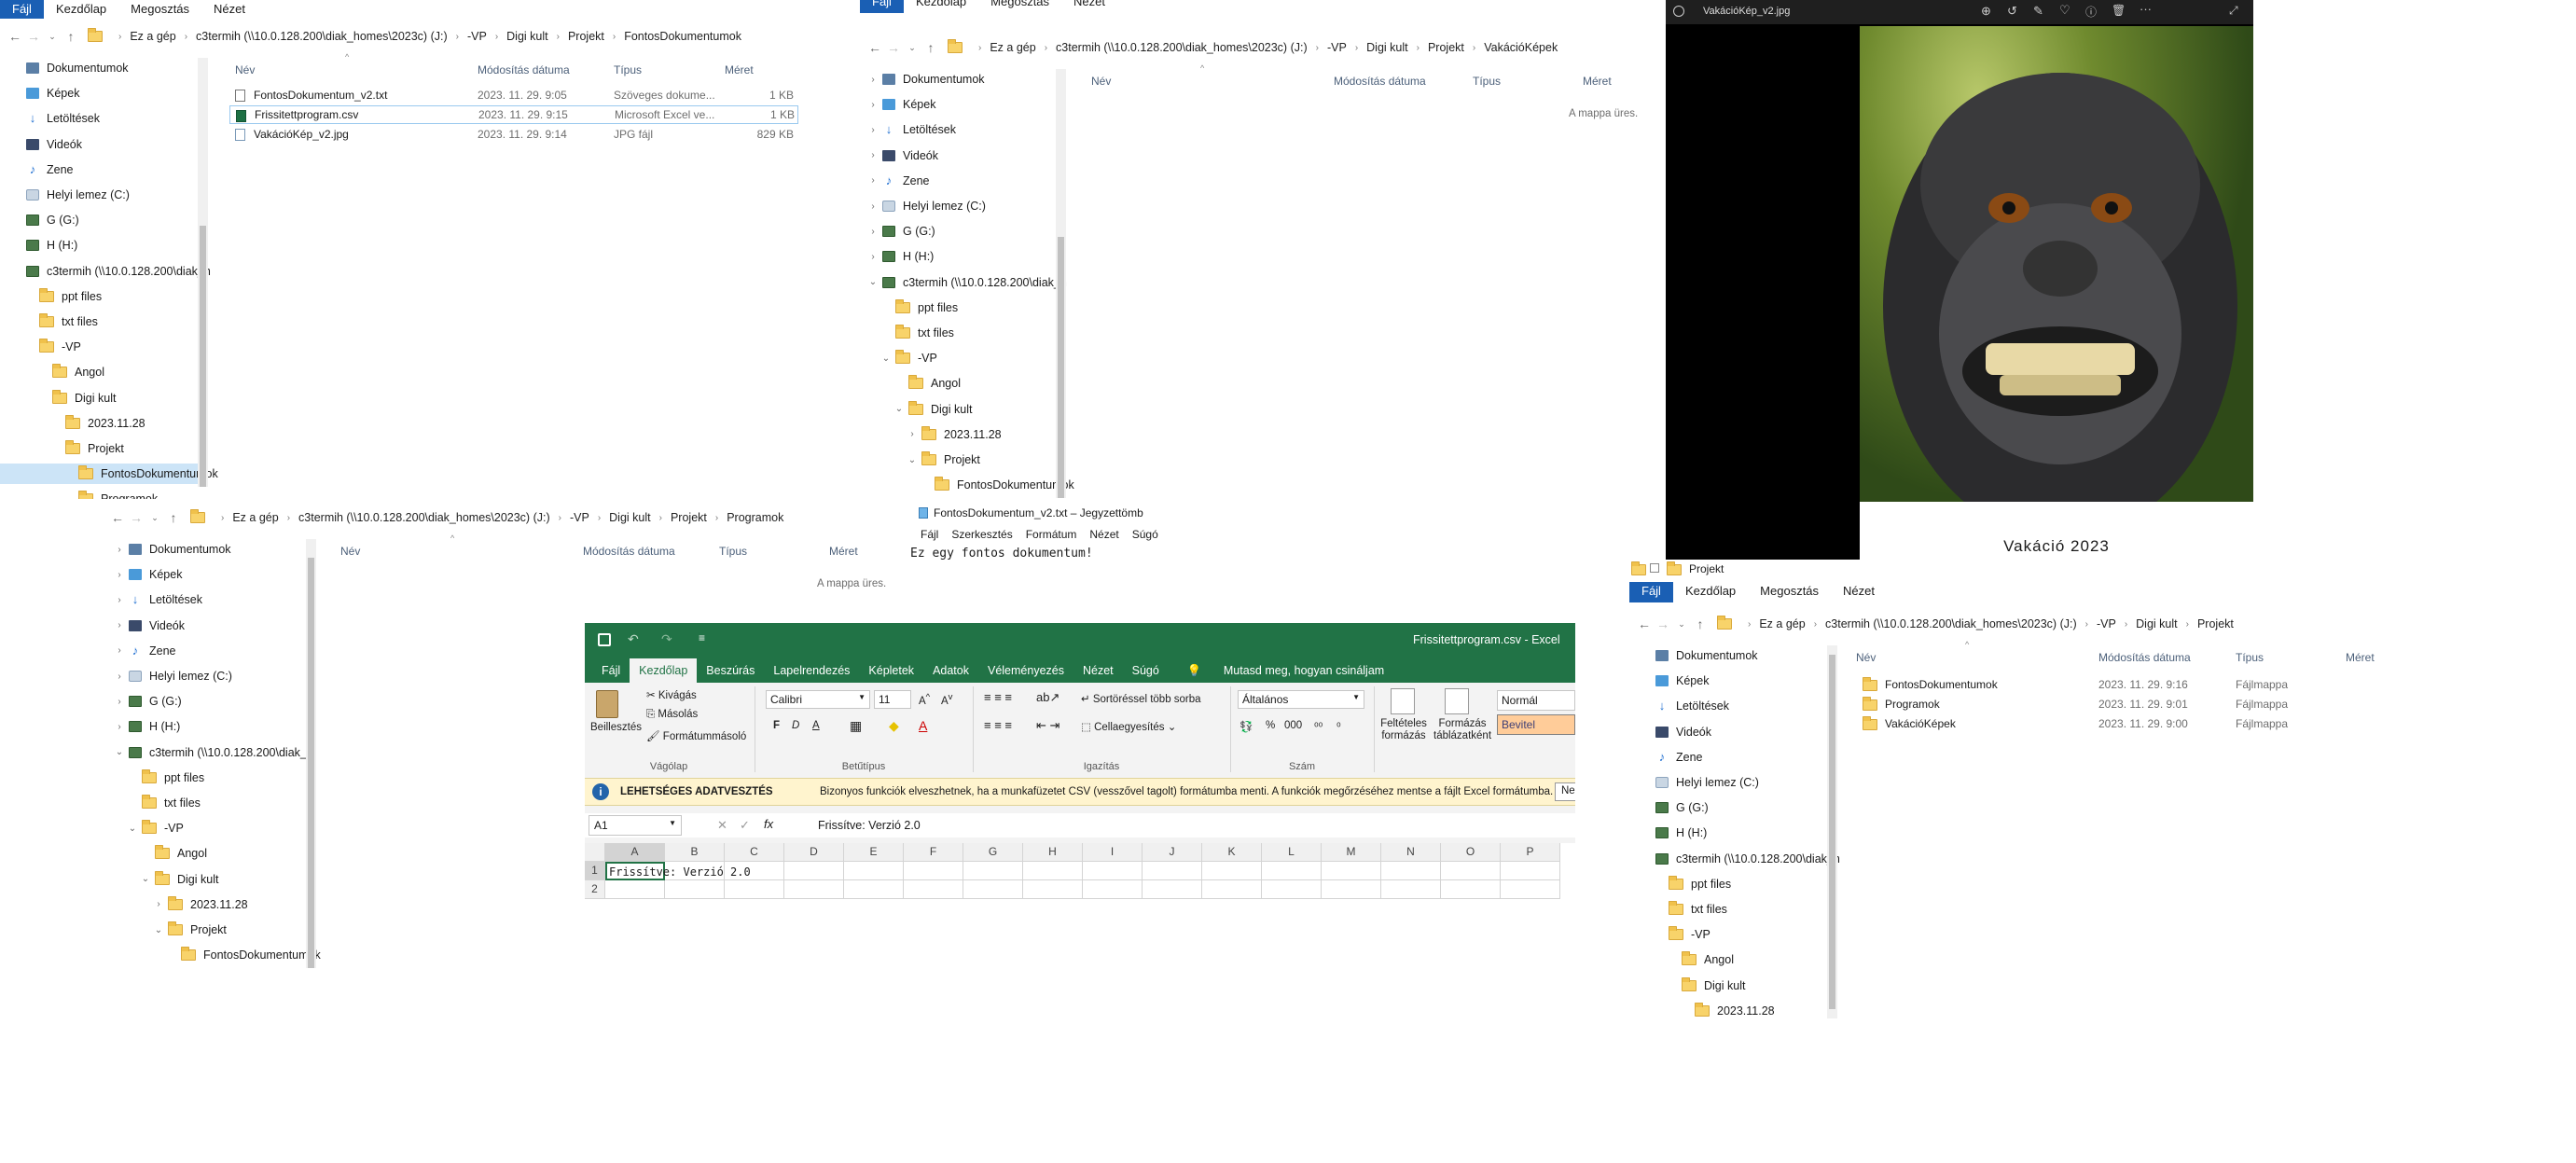  I want to click on column-header: M, so click(1351, 852).